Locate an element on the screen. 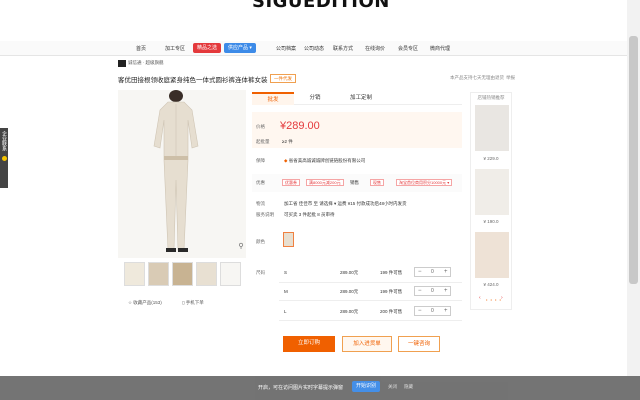 Image resolution: width=640 pixels, height=400 pixels. size-s-price: 289.00元 is located at coordinates (349, 272).